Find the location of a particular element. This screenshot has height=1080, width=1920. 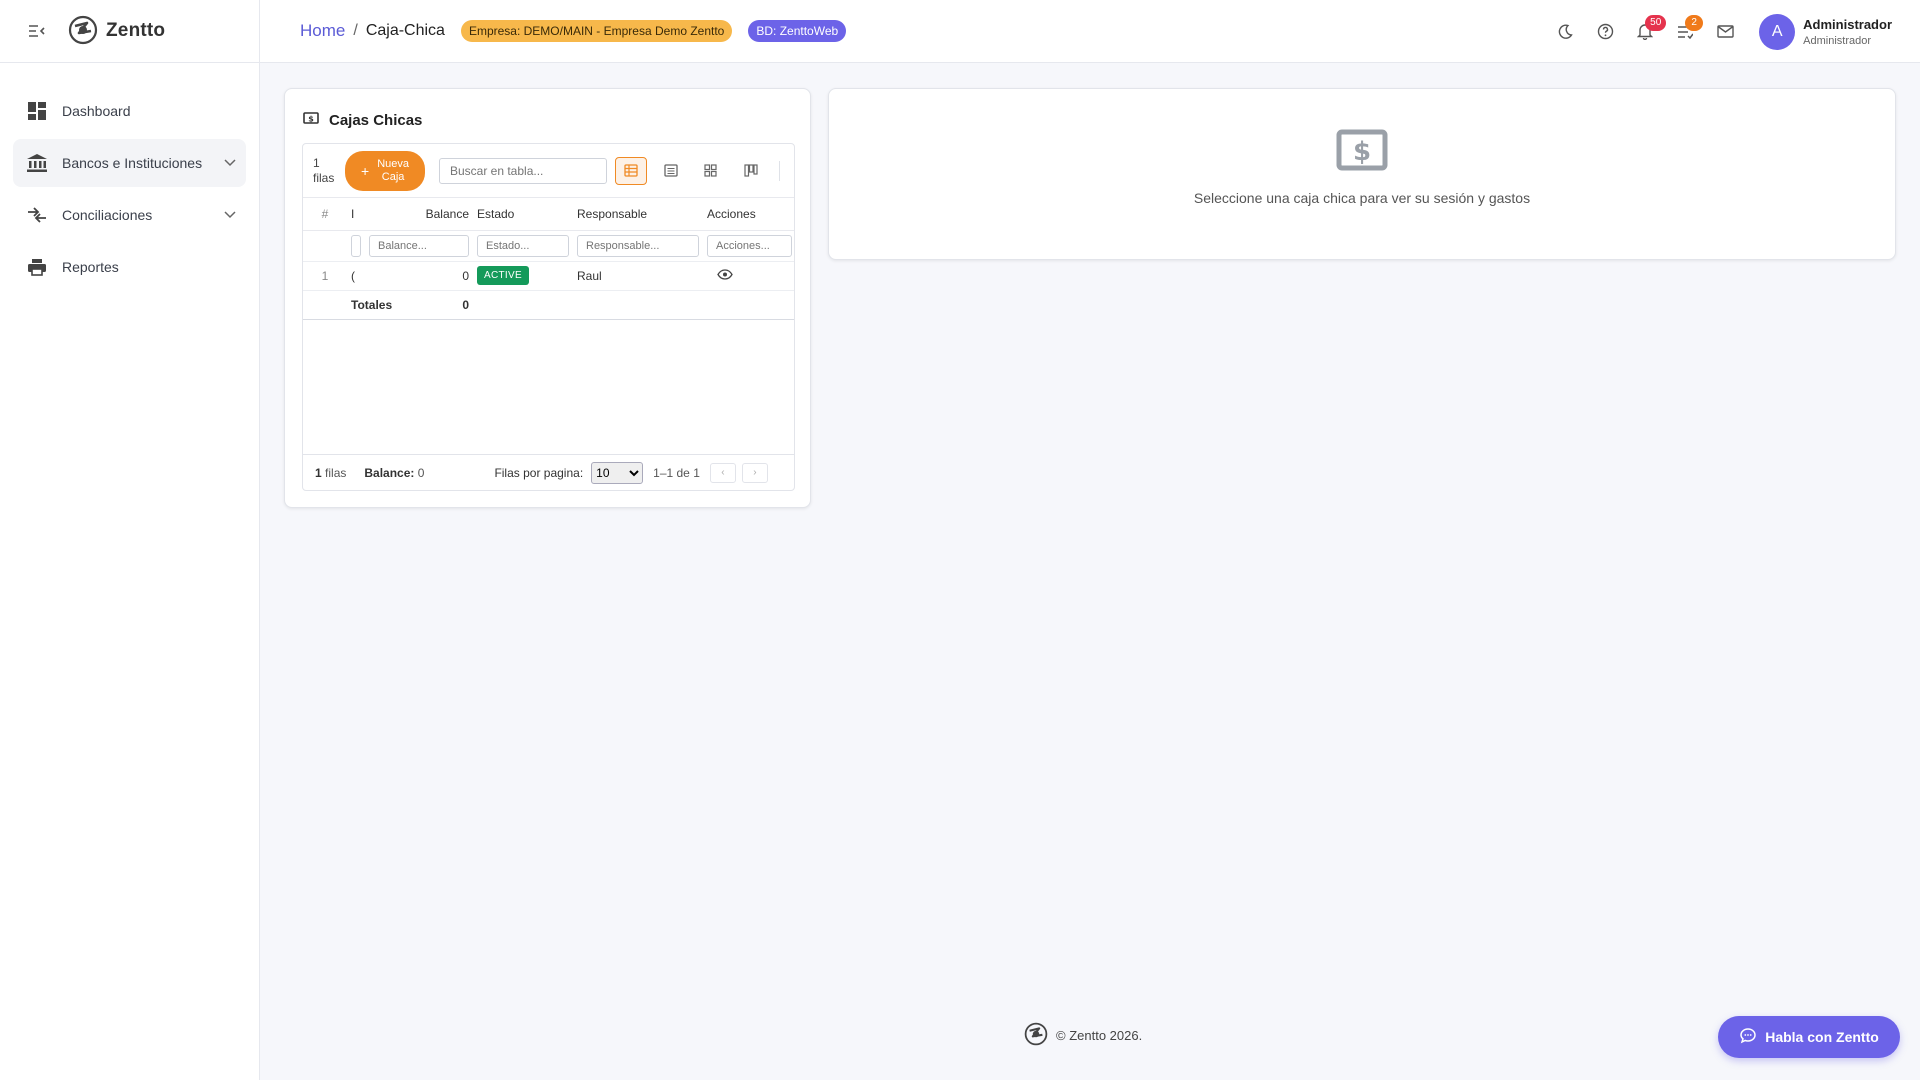

sidebar-item-label: Bancos e Instituciones is located at coordinates (132, 163).